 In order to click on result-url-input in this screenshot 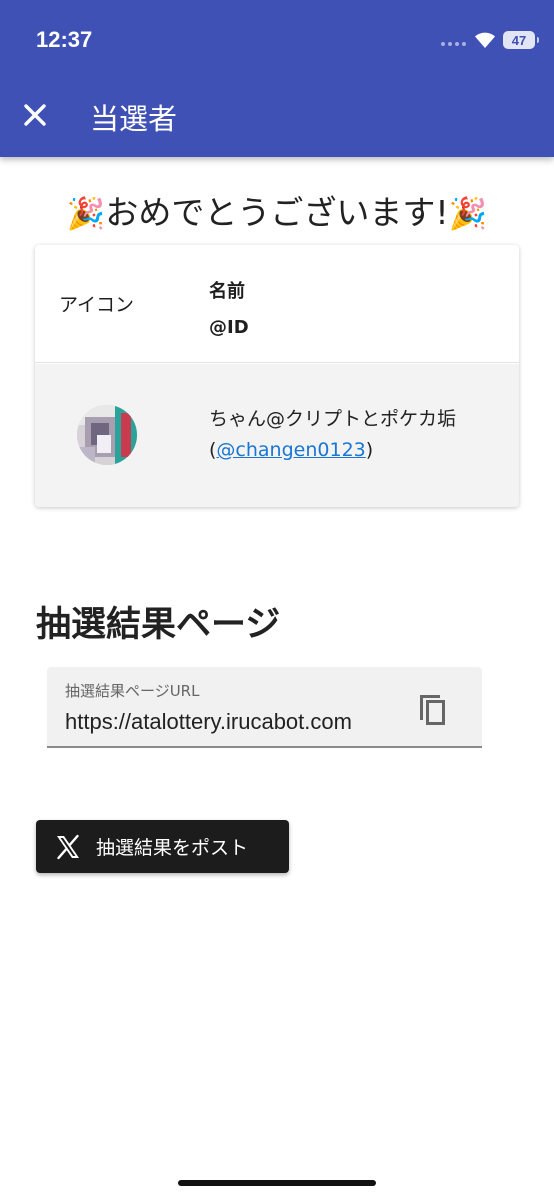, I will do `click(229, 722)`.